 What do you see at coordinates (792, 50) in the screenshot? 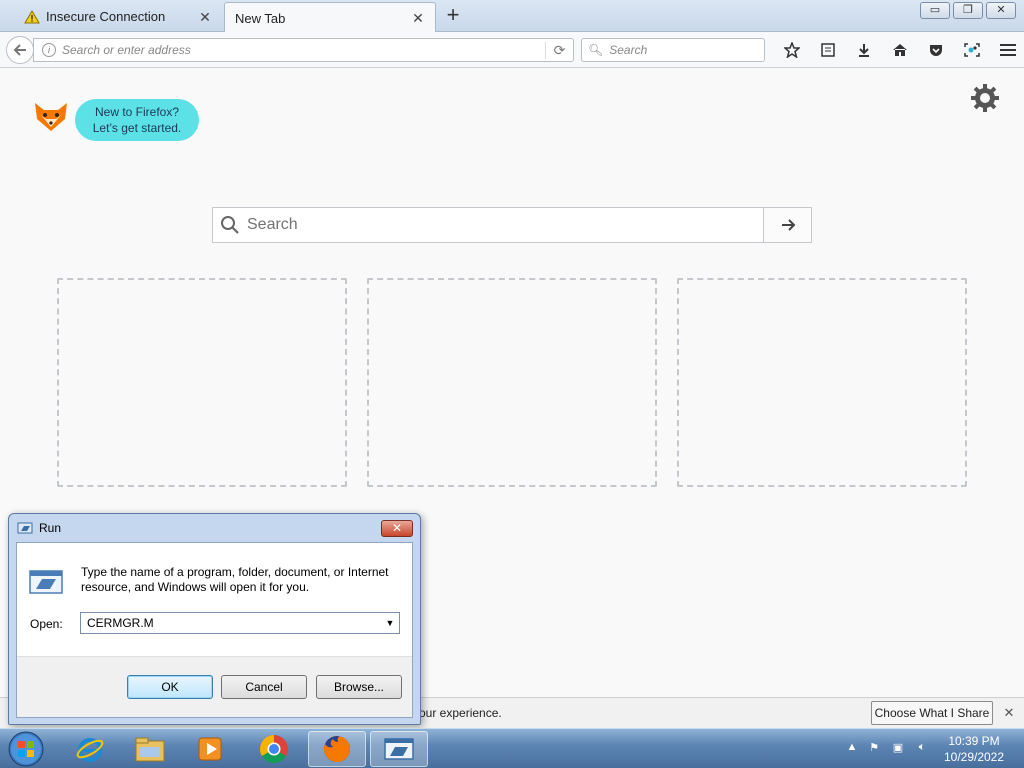
I see `bookmark-star-icon` at bounding box center [792, 50].